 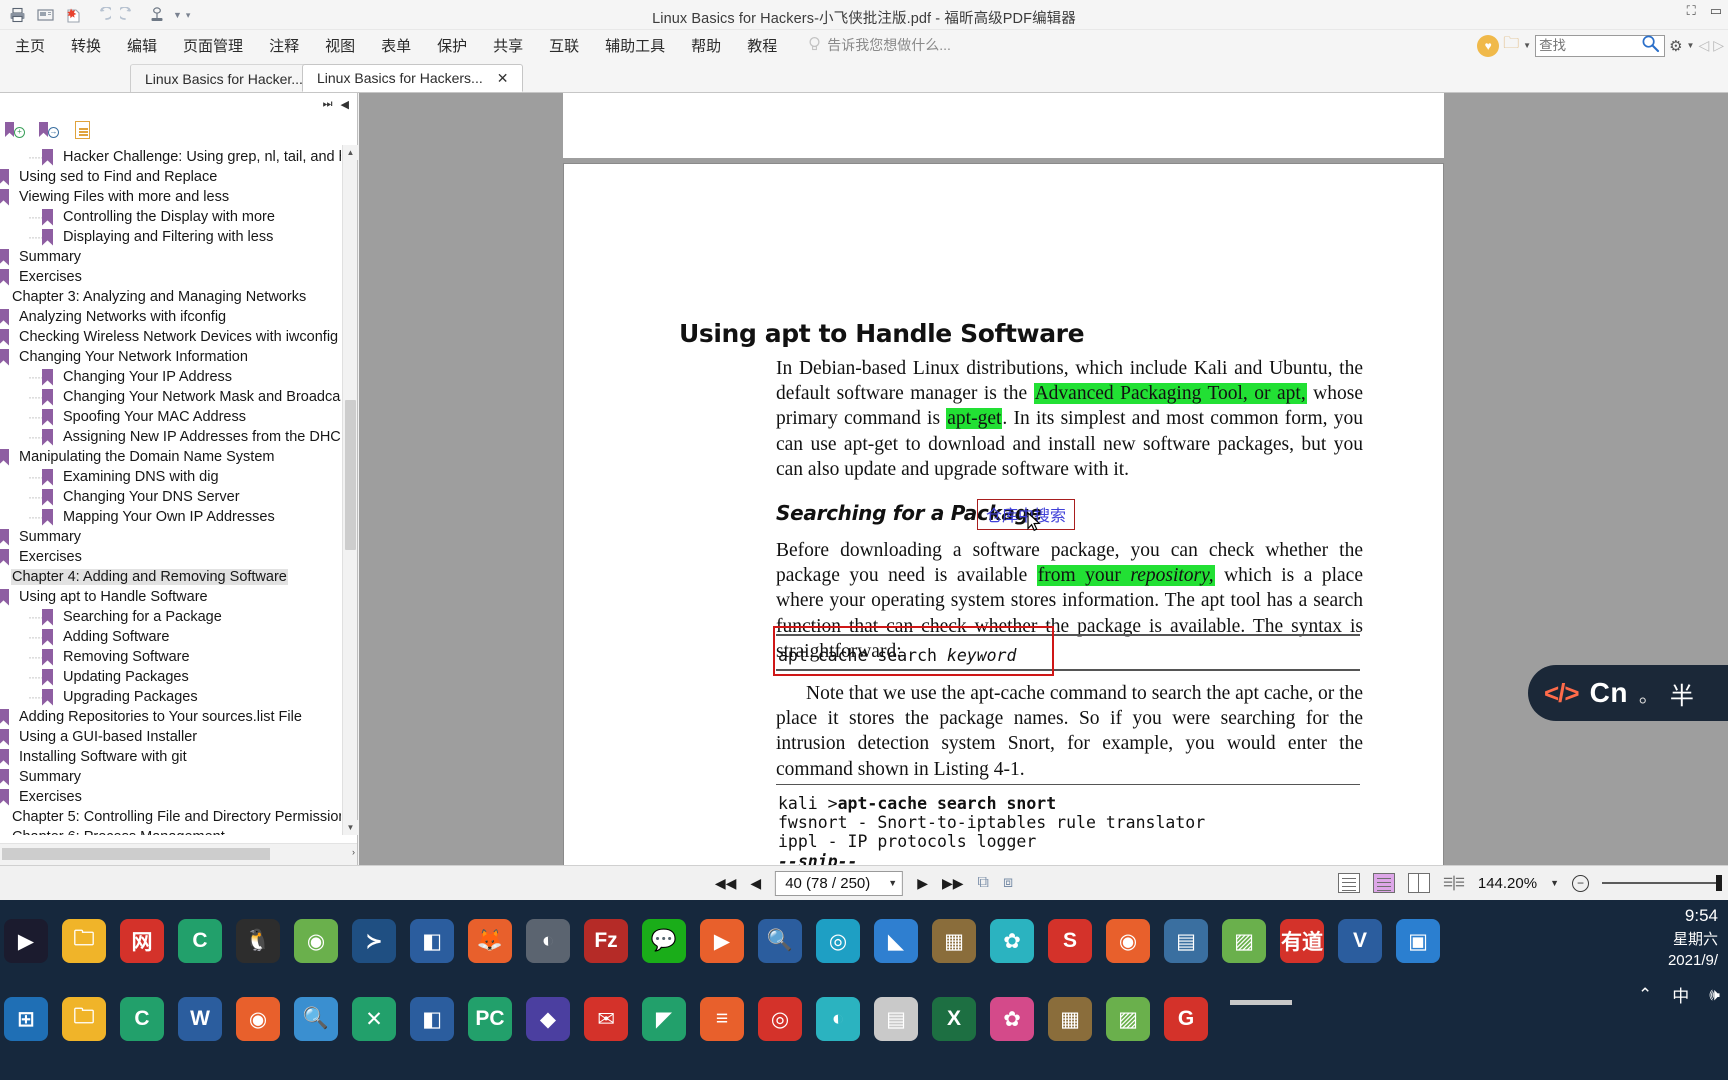 I want to click on chevron-down-icon: ▼, so click(x=892, y=883).